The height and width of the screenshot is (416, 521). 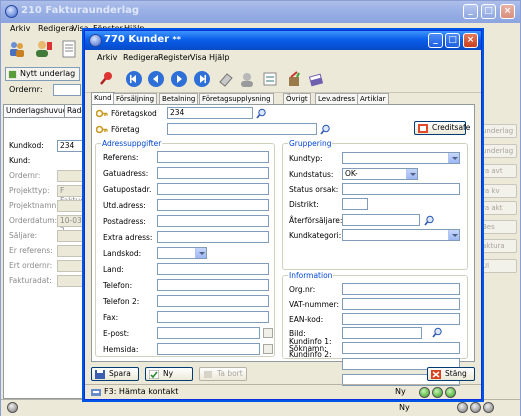 What do you see at coordinates (34, 205) in the screenshot?
I see `background-field-label: Projektnamn:` at bounding box center [34, 205].